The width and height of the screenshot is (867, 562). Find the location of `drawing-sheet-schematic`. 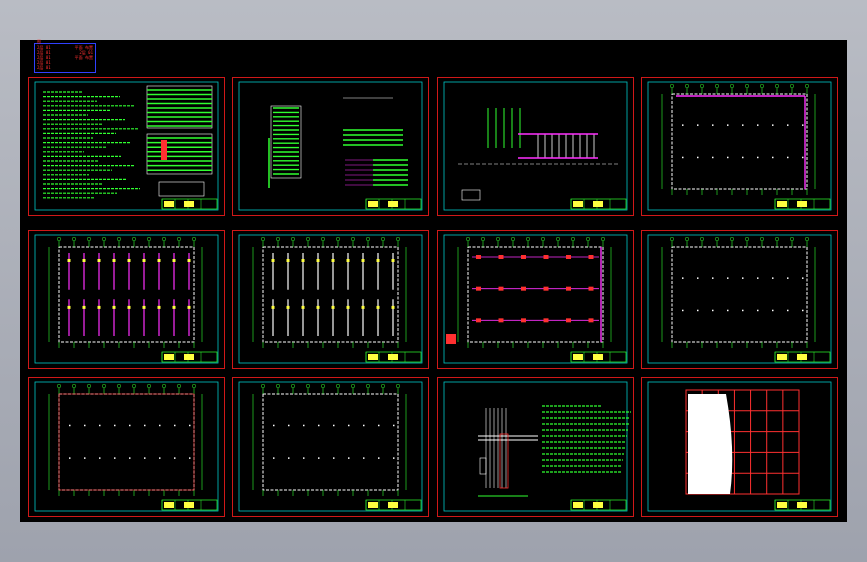

drawing-sheet-schematic is located at coordinates (330, 146).